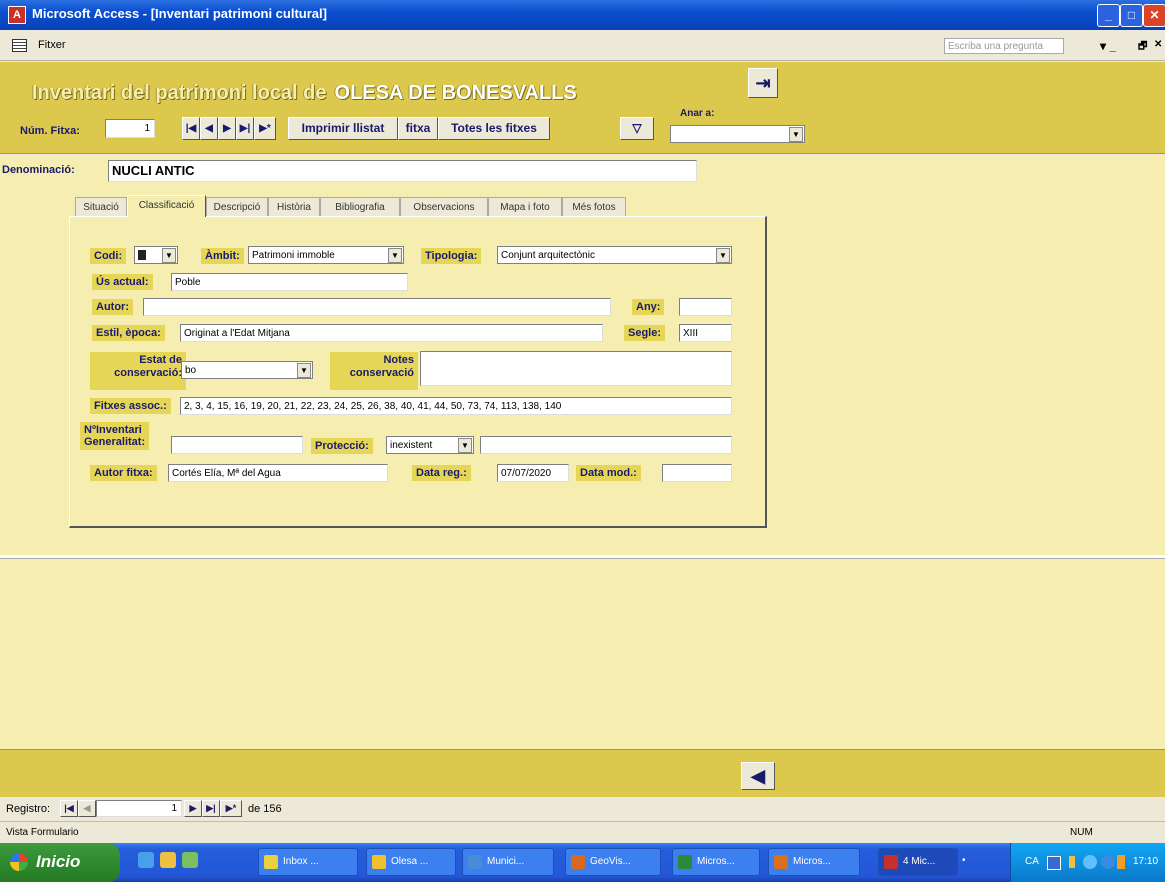 This screenshot has height=882, width=1165. What do you see at coordinates (758, 776) in the screenshot?
I see `back-button: ◀` at bounding box center [758, 776].